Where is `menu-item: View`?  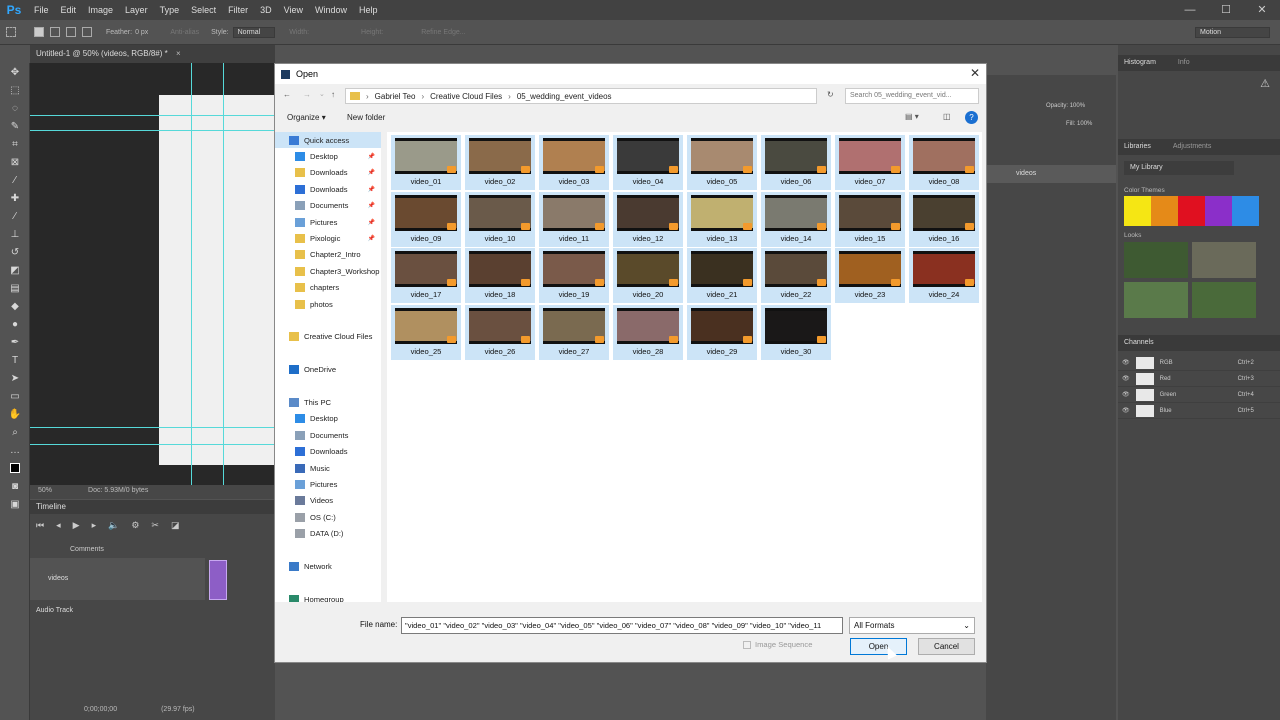 menu-item: View is located at coordinates (293, 10).